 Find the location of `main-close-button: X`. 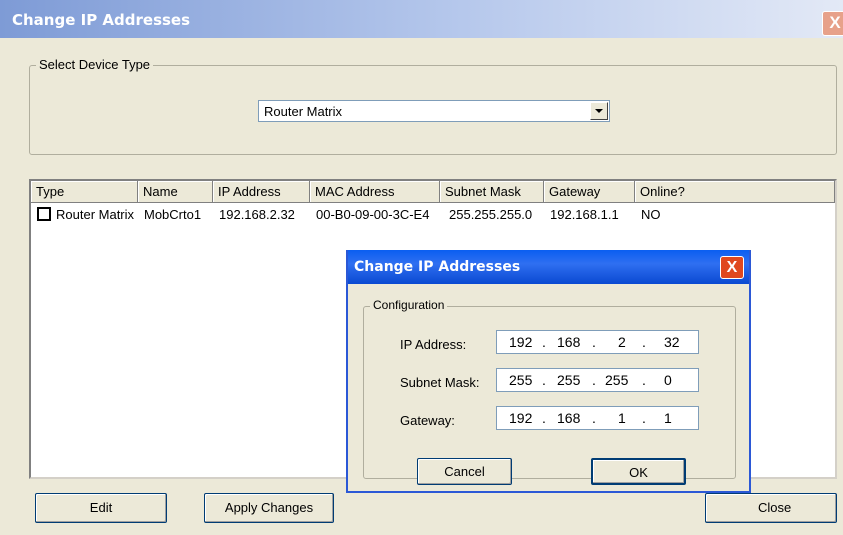

main-close-button: X is located at coordinates (832, 23).